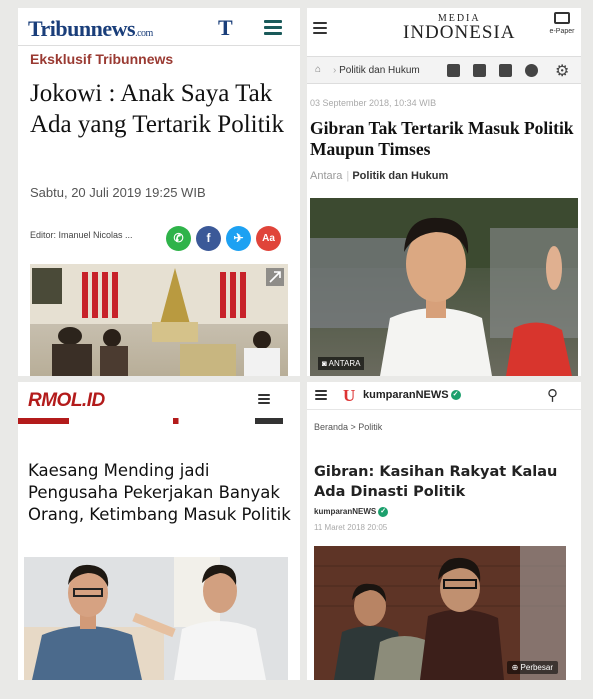  Describe the element at coordinates (348, 427) in the screenshot. I see `breadcrumb: Beranda > Politik` at that location.